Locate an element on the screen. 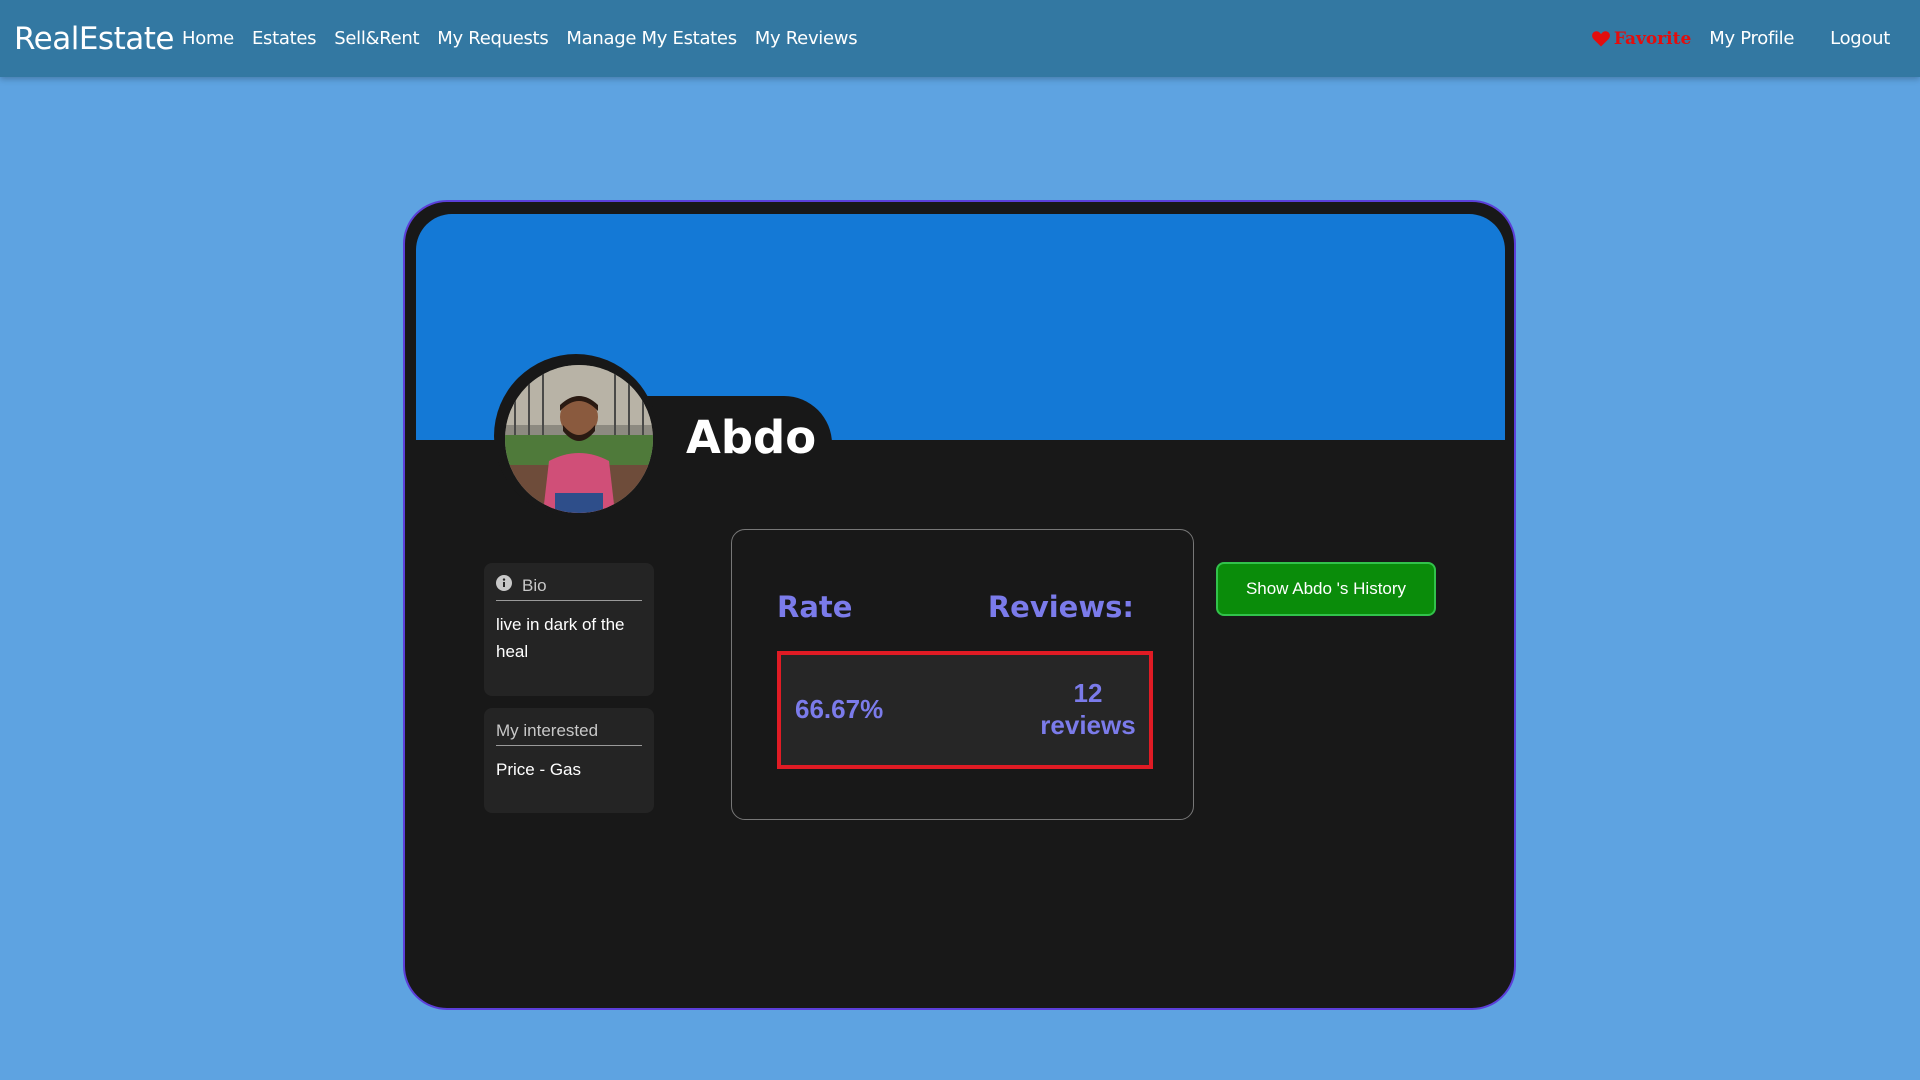 Image resolution: width=1920 pixels, height=1080 pixels. interests-text: Price - Gas is located at coordinates (539, 769).